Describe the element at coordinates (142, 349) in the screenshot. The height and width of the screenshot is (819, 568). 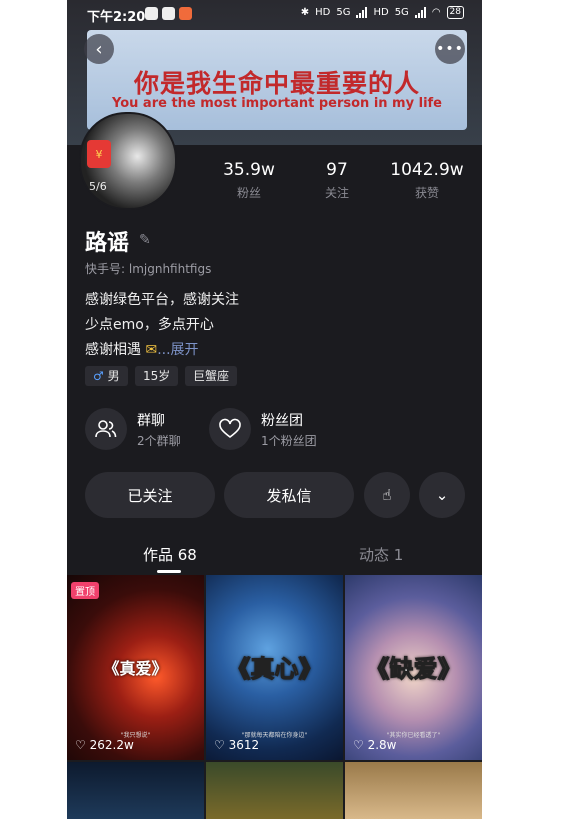
I see `bio-line-last: 感谢相遇 ✉...展开` at that location.